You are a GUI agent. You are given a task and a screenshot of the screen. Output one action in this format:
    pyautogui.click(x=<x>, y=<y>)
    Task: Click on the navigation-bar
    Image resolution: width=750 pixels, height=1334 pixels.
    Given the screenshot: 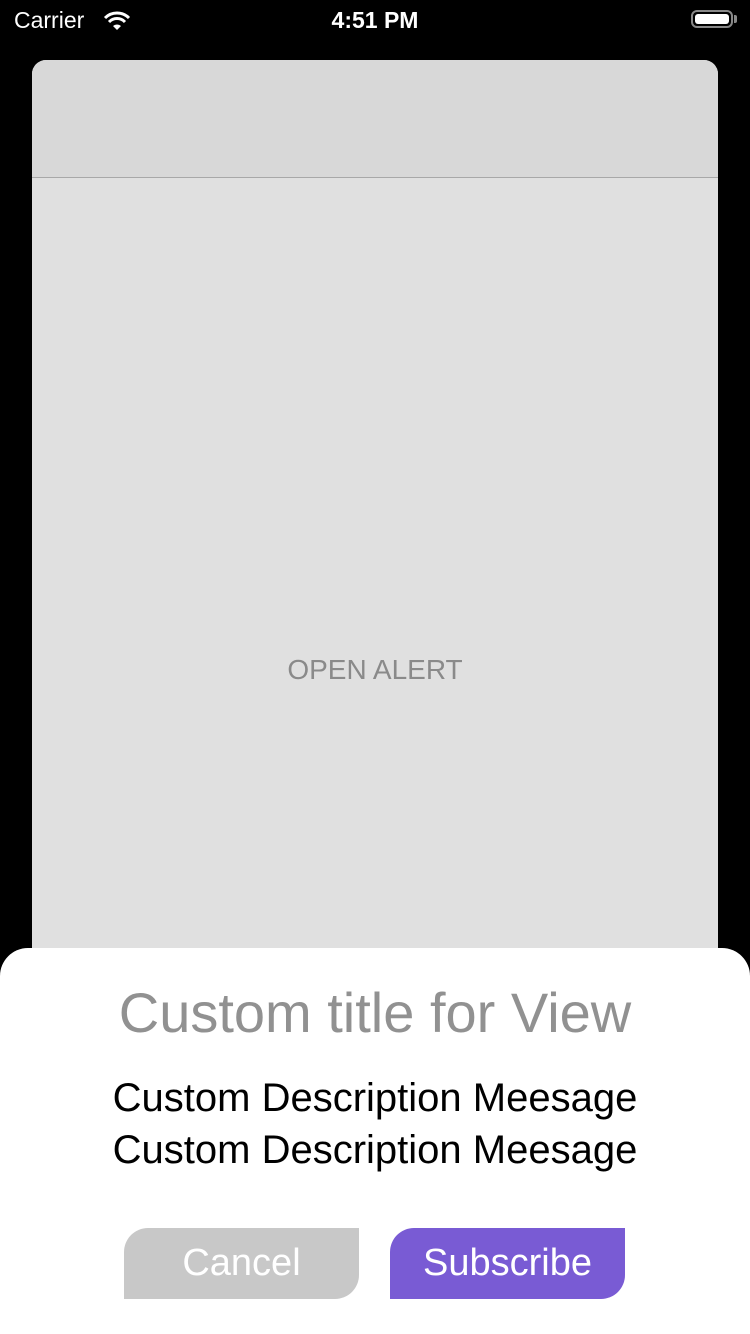 What is the action you would take?
    pyautogui.click(x=375, y=119)
    